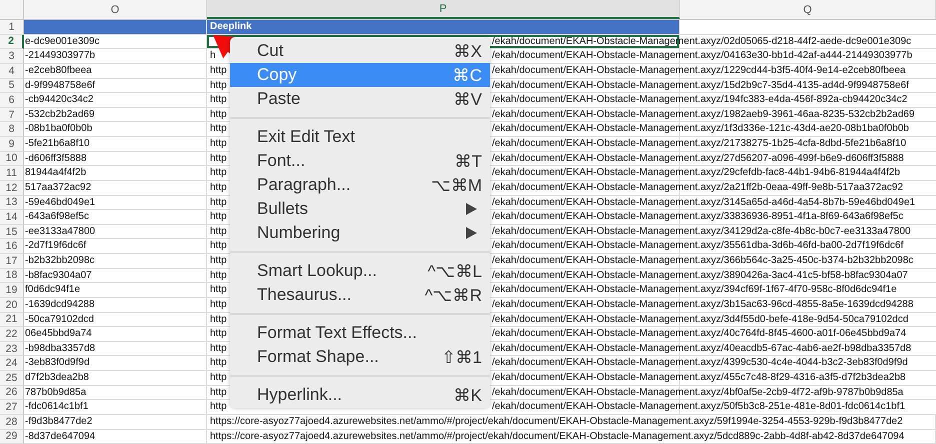 The height and width of the screenshot is (444, 936). What do you see at coordinates (12, 144) in the screenshot?
I see `row-number: 9` at bounding box center [12, 144].